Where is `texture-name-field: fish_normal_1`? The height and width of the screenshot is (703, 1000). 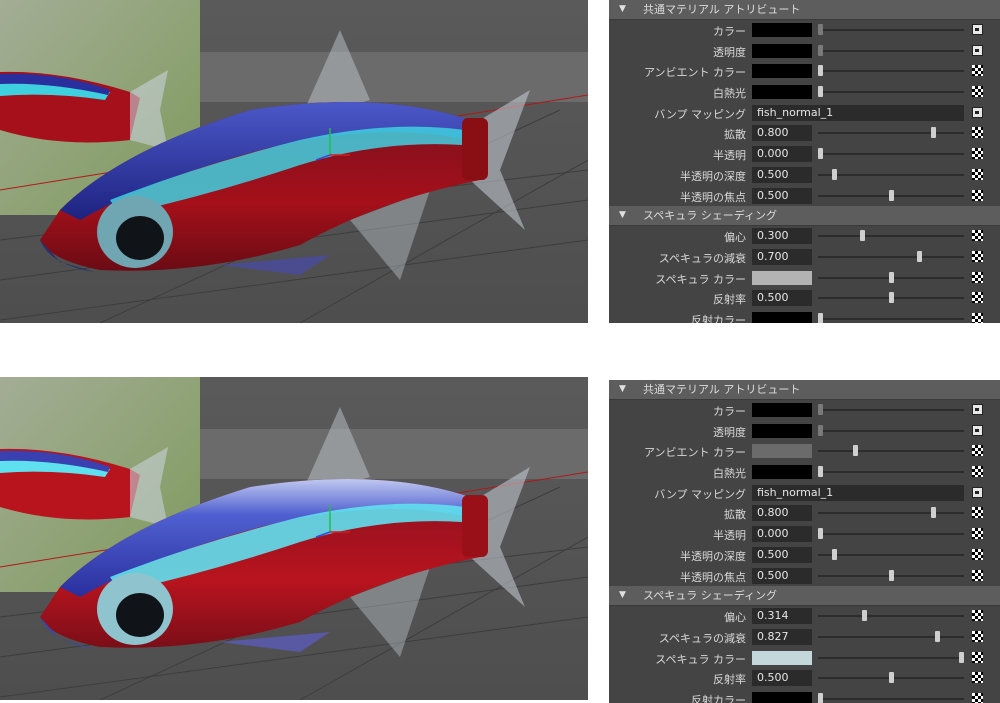 texture-name-field: fish_normal_1 is located at coordinates (858, 492).